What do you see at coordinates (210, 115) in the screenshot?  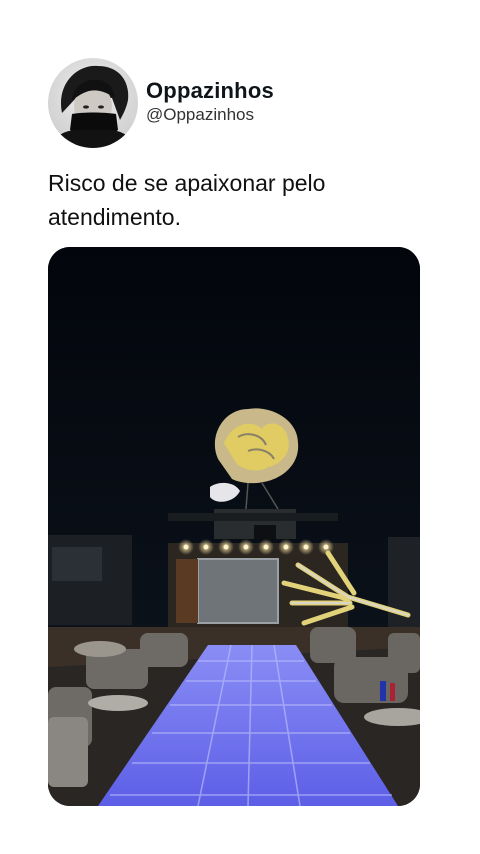 I see `author-handle: @Oppazinhos` at bounding box center [210, 115].